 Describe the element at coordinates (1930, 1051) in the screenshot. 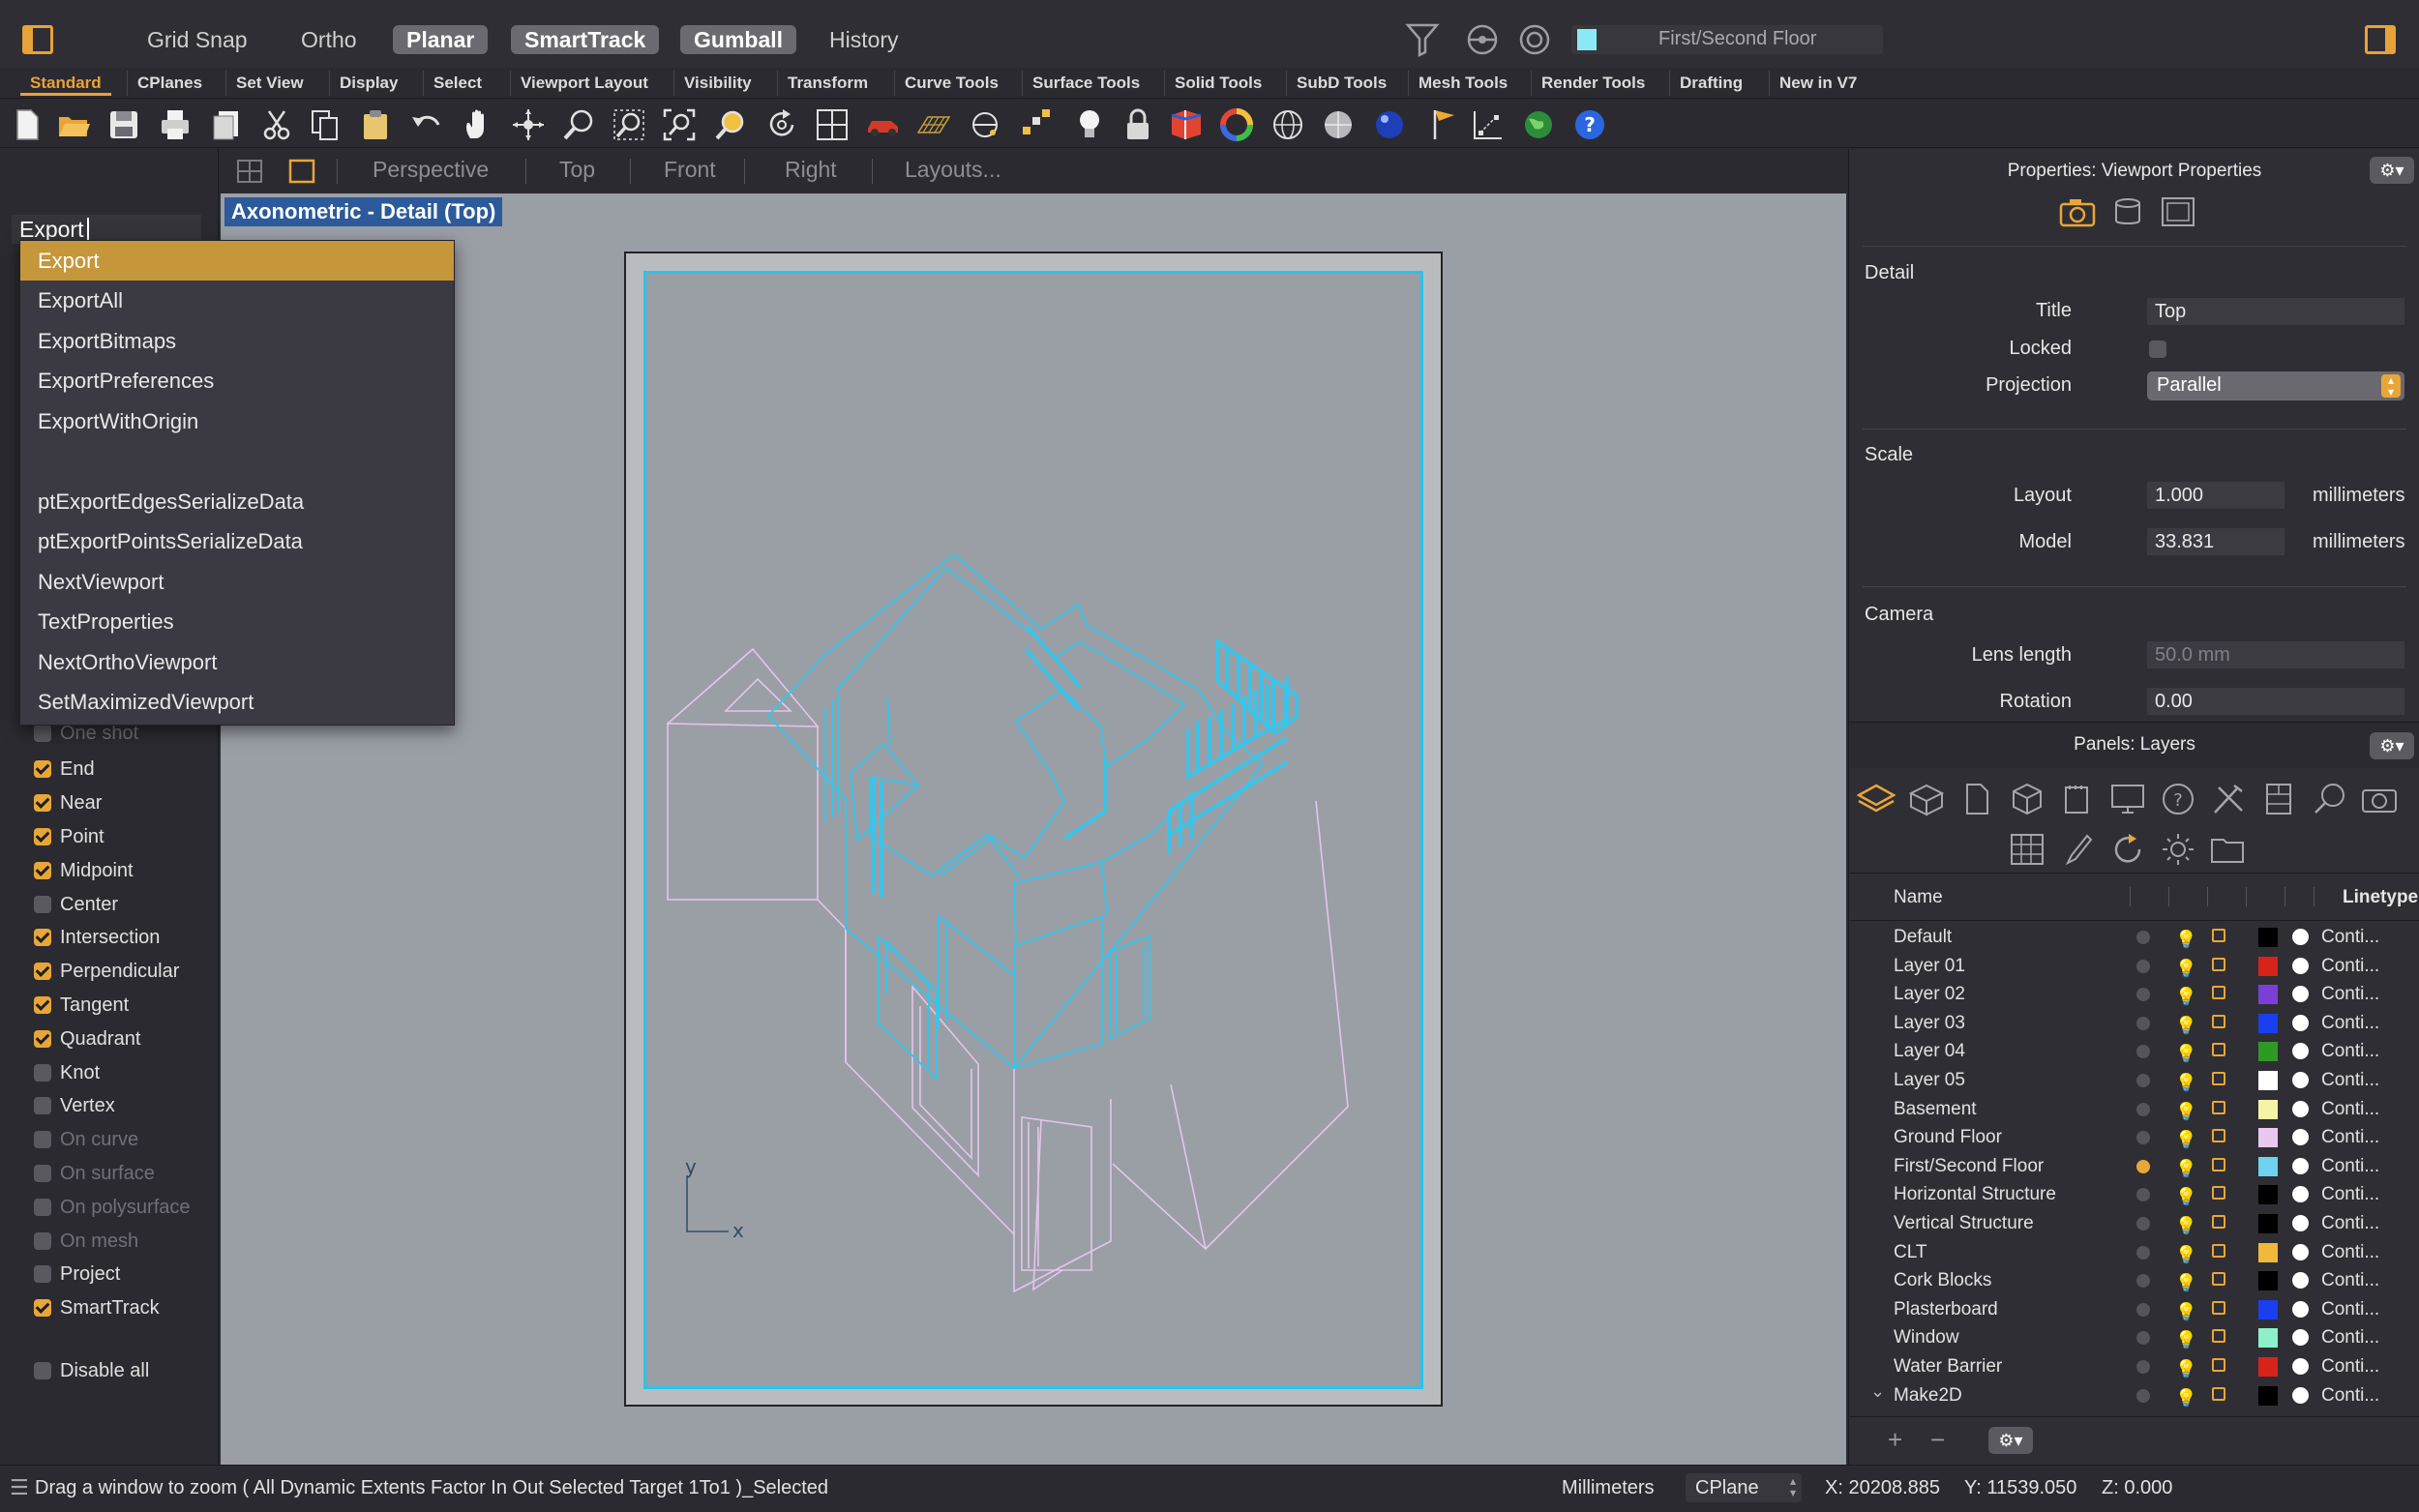

I see `layer-name: Layer 04` at that location.